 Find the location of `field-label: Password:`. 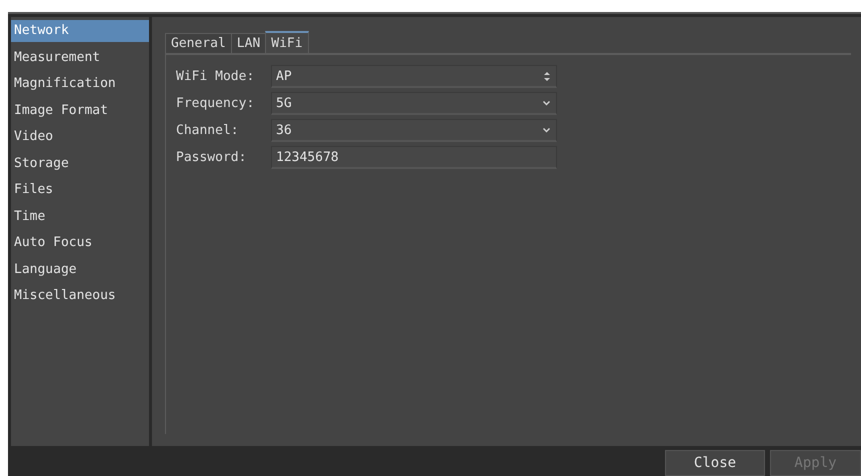

field-label: Password: is located at coordinates (212, 157).